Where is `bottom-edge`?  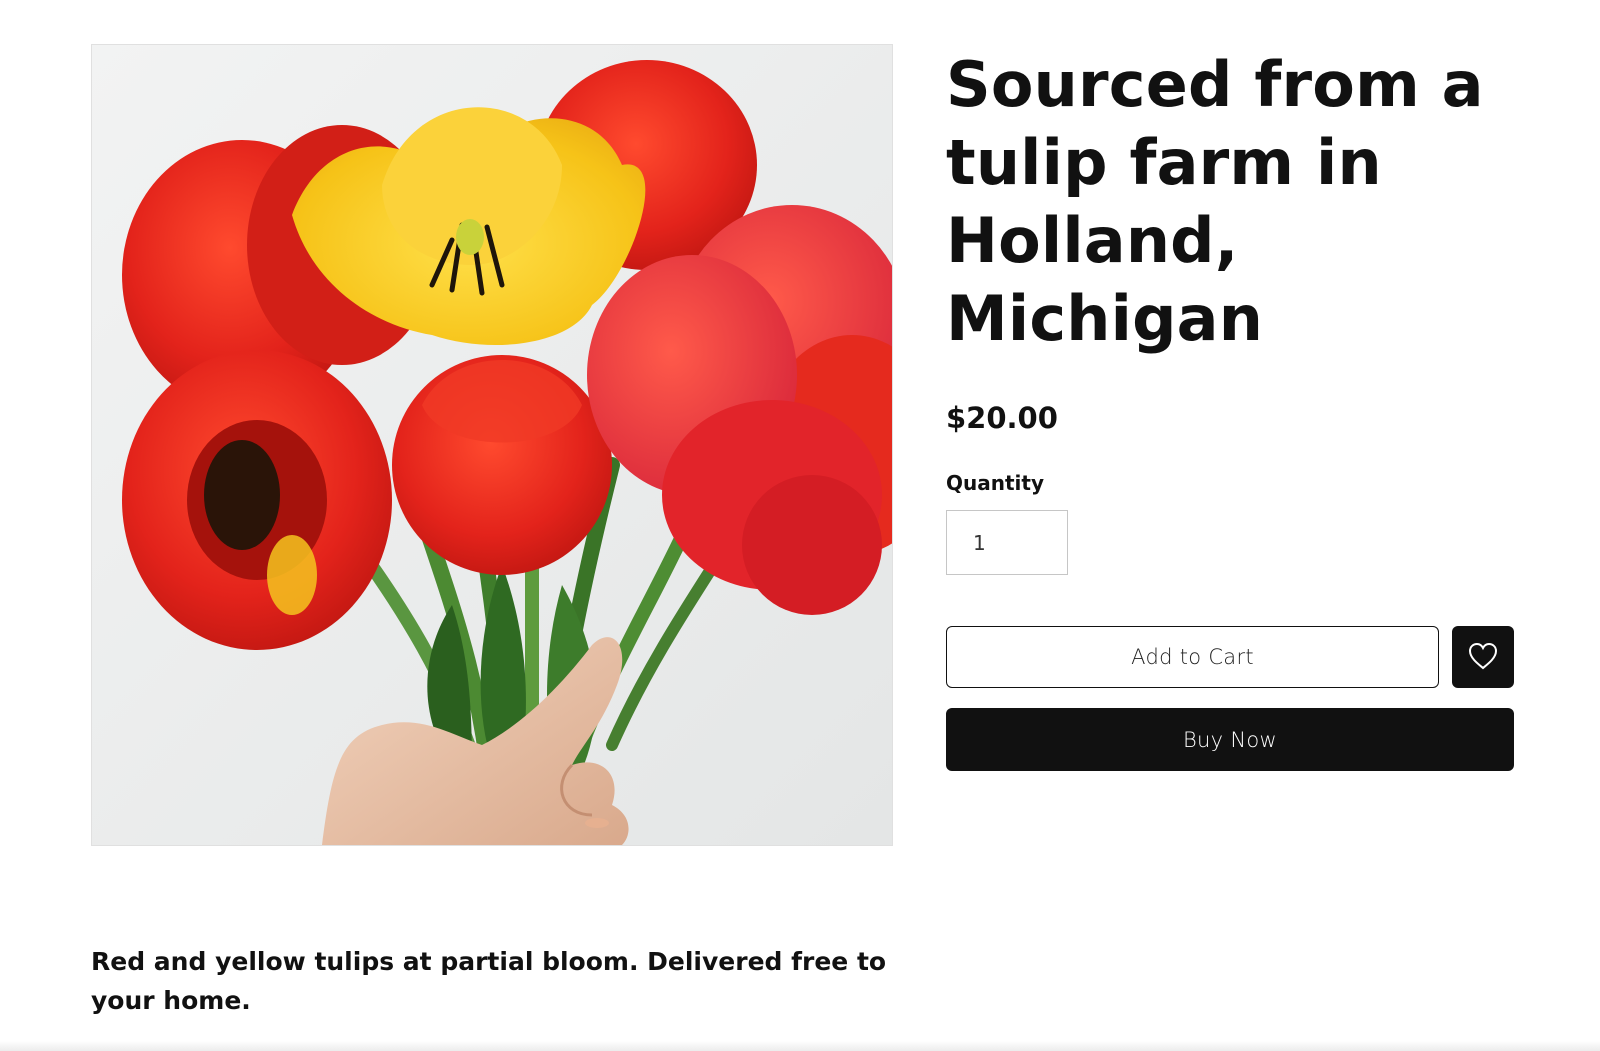
bottom-edge is located at coordinates (800, 1046).